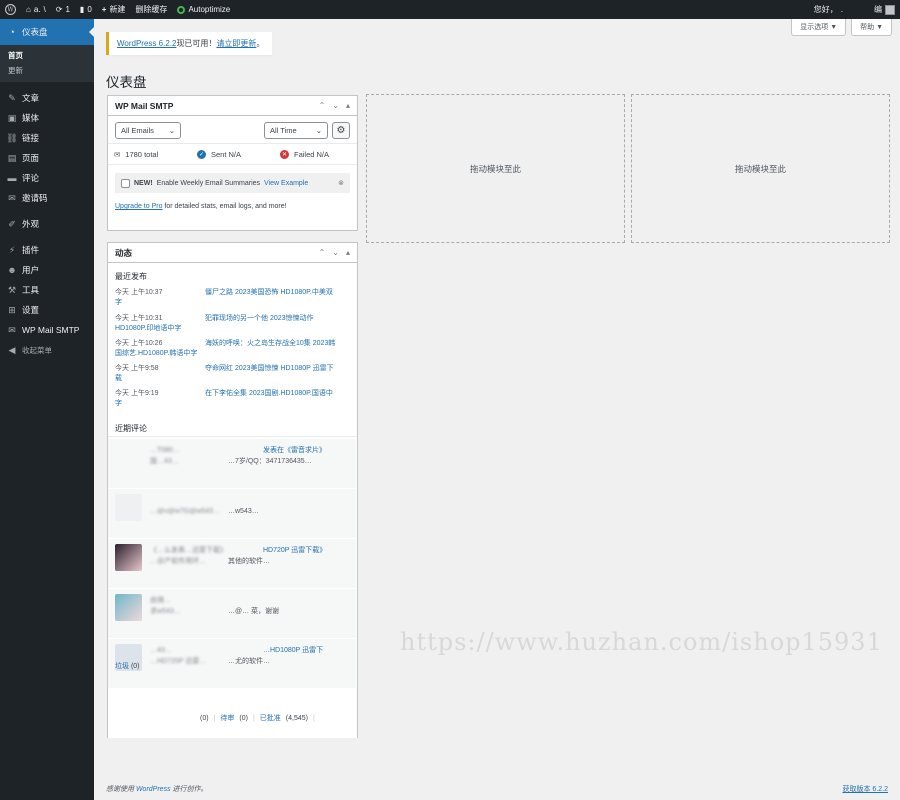  What do you see at coordinates (854, 9) in the screenshot?
I see `my-account-menu: 您好， . 编` at bounding box center [854, 9].